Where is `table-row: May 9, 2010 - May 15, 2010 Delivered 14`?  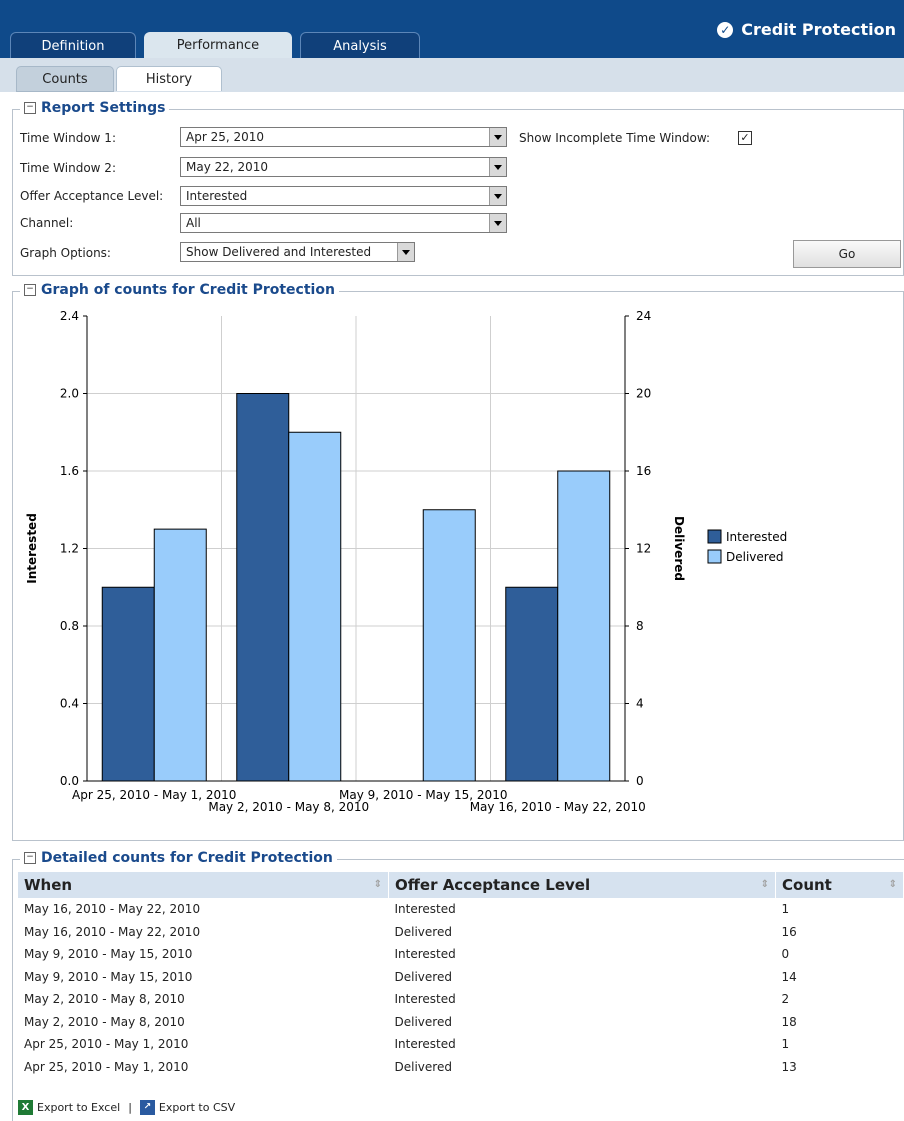 table-row: May 9, 2010 - May 15, 2010 Delivered 14 is located at coordinates (461, 977).